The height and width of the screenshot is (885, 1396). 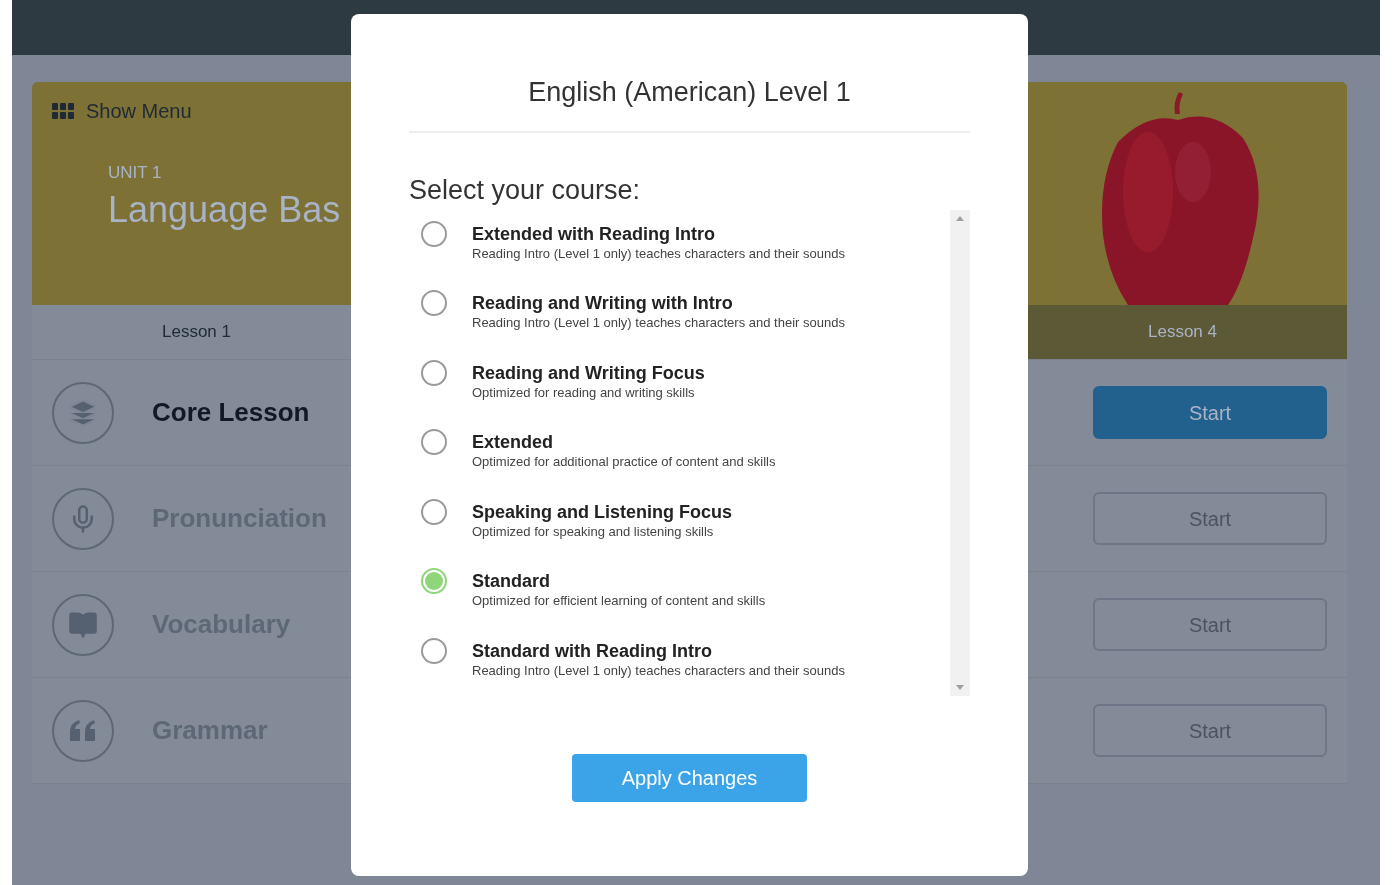 What do you see at coordinates (511, 581) in the screenshot?
I see `option-title: Standard` at bounding box center [511, 581].